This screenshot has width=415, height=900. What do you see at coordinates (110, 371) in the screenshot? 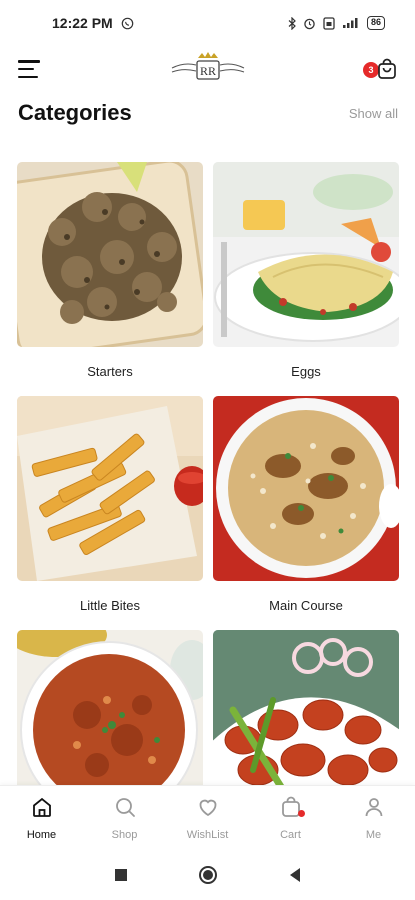
I see `category-label: Starters` at bounding box center [110, 371].